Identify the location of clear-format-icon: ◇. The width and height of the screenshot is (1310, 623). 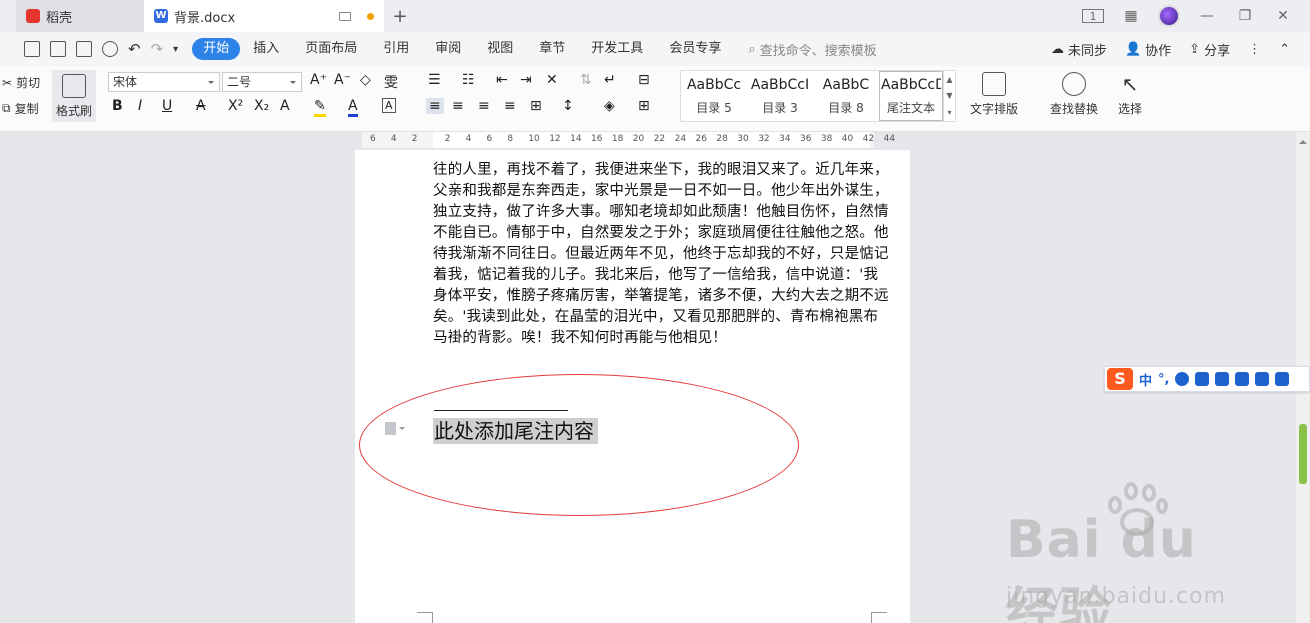
(365, 80).